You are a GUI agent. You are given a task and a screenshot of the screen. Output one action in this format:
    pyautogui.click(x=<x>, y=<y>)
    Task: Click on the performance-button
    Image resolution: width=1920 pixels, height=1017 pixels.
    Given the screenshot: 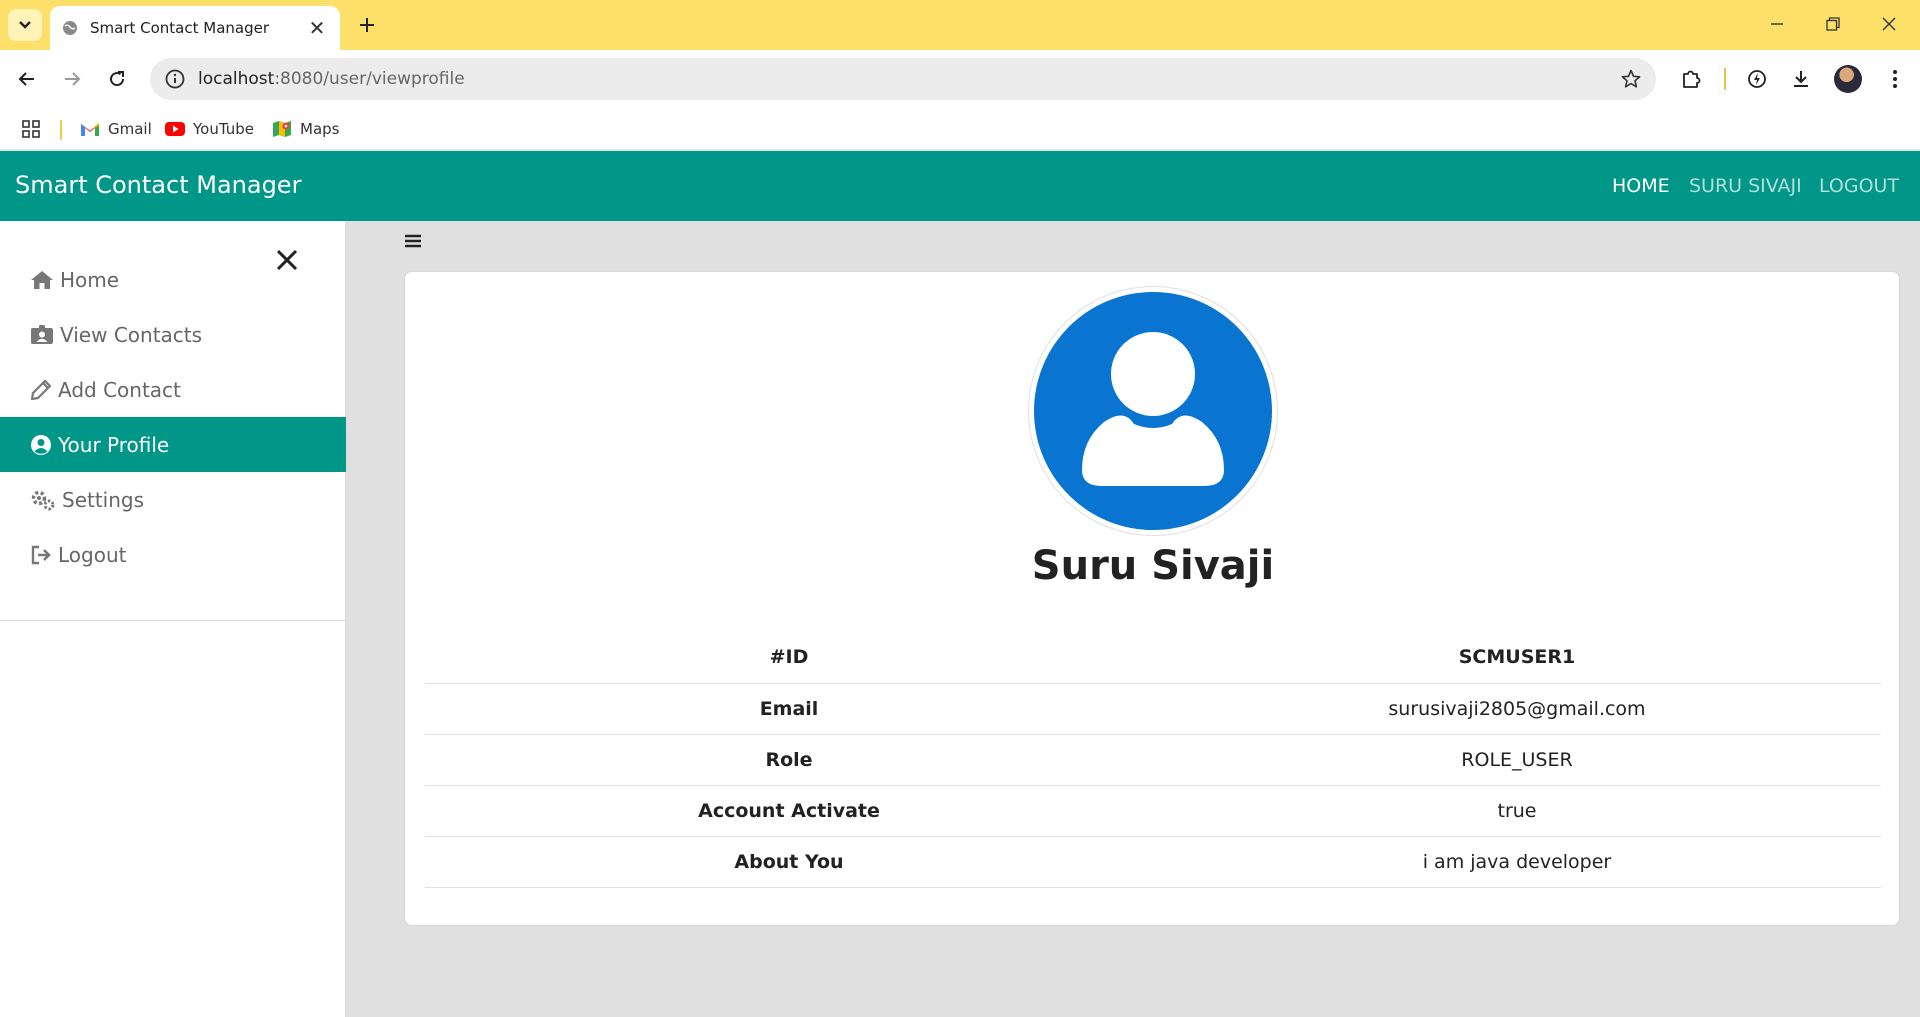 What is the action you would take?
    pyautogui.click(x=1757, y=79)
    